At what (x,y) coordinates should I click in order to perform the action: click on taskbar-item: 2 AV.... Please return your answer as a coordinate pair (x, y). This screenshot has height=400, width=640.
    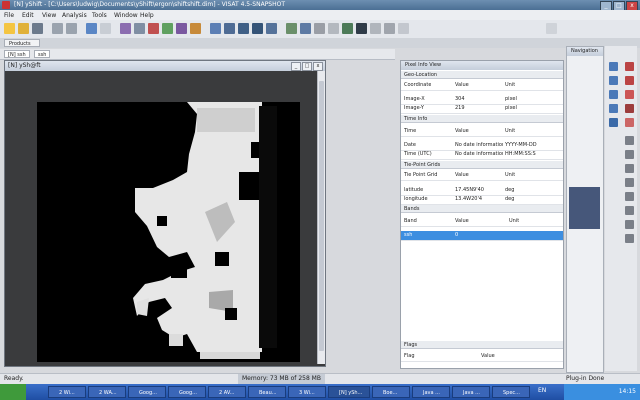
    Looking at the image, I should click on (227, 392).